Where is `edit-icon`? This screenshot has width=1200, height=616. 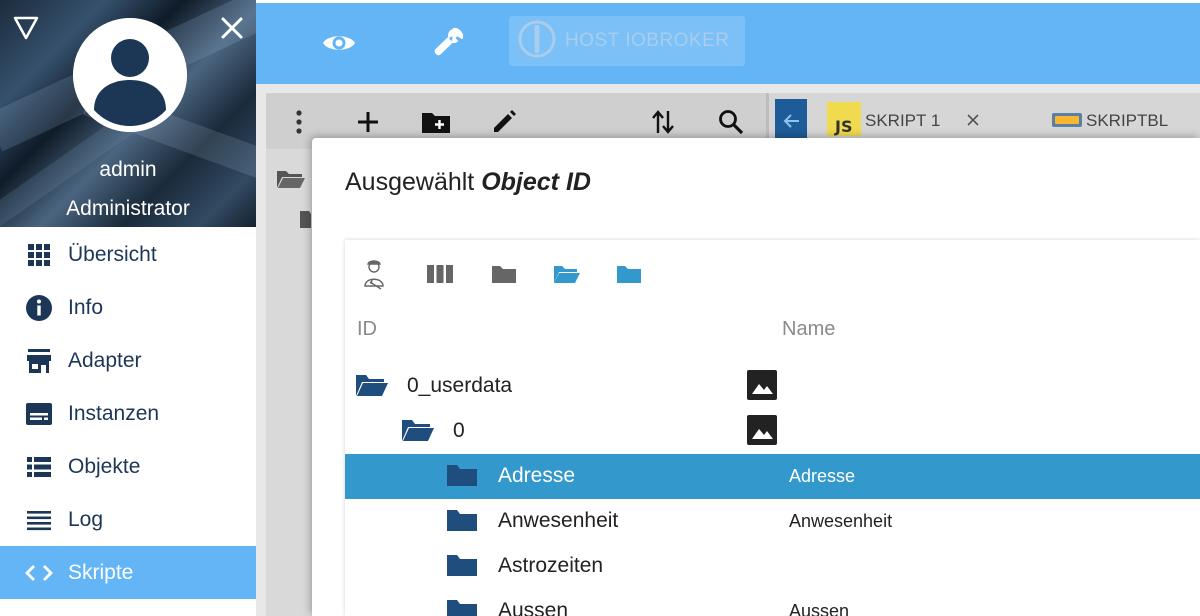 edit-icon is located at coordinates (504, 122).